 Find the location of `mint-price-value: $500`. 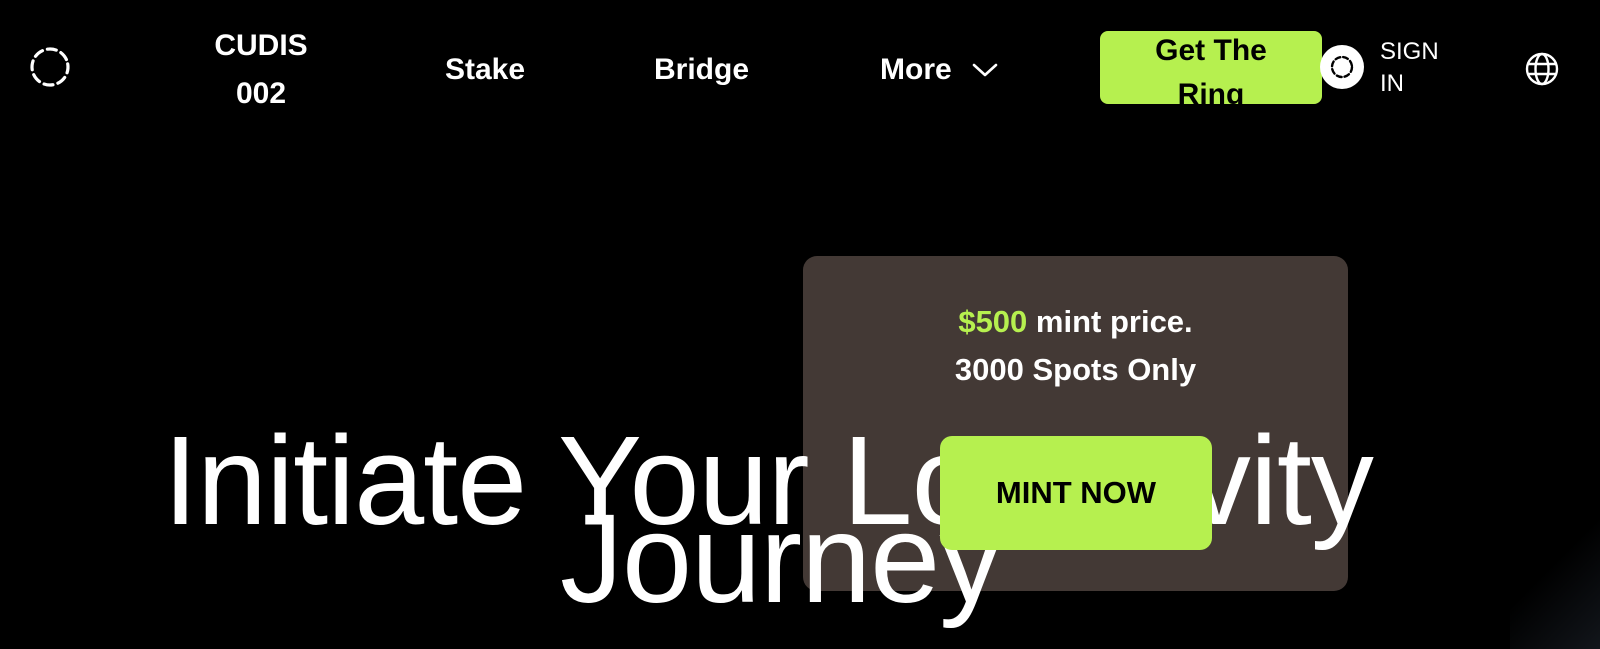

mint-price-value: $500 is located at coordinates (993, 321).